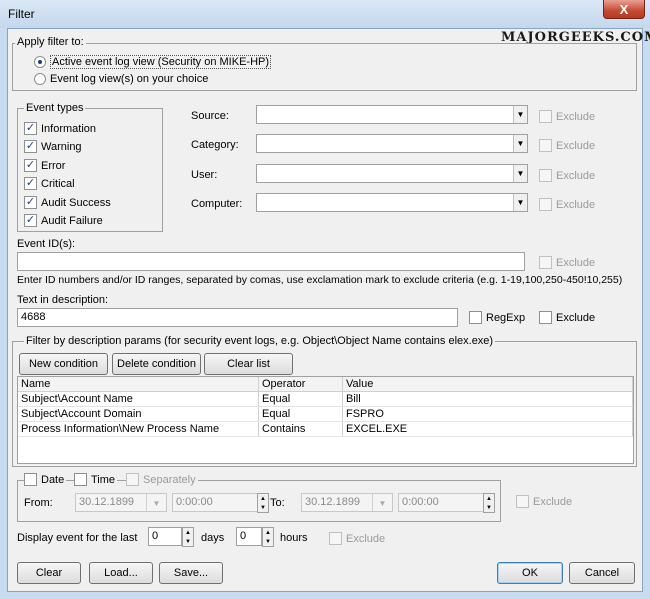 This screenshot has height=599, width=650. I want to click on user-exclude: Exclude, so click(567, 175).